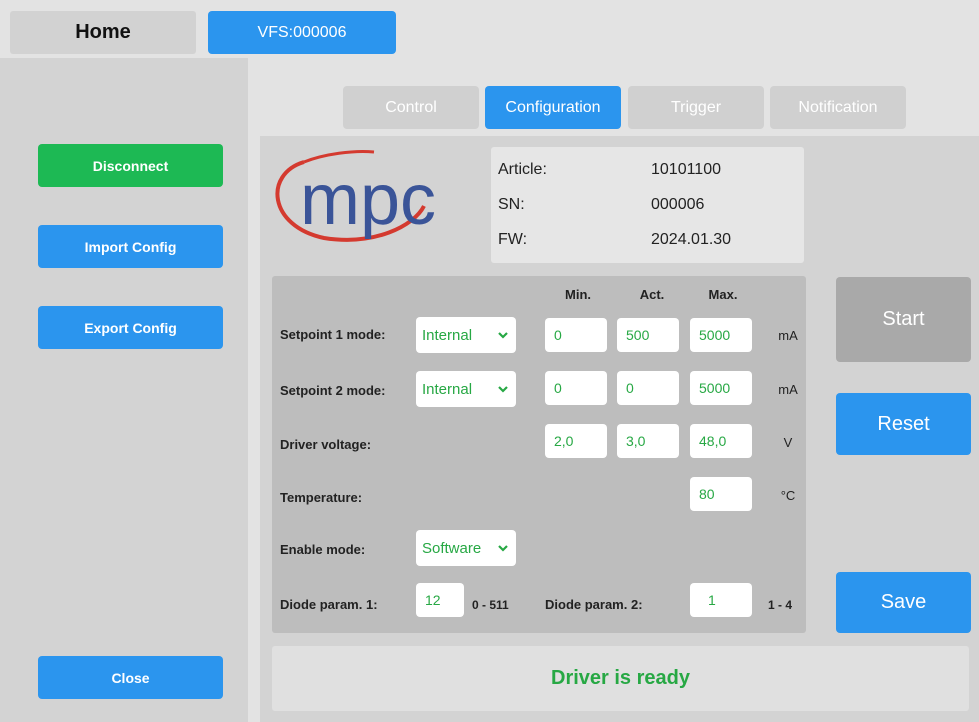 Image resolution: width=979 pixels, height=722 pixels. What do you see at coordinates (648, 441) in the screenshot?
I see `voltage-act-input: 3,0` at bounding box center [648, 441].